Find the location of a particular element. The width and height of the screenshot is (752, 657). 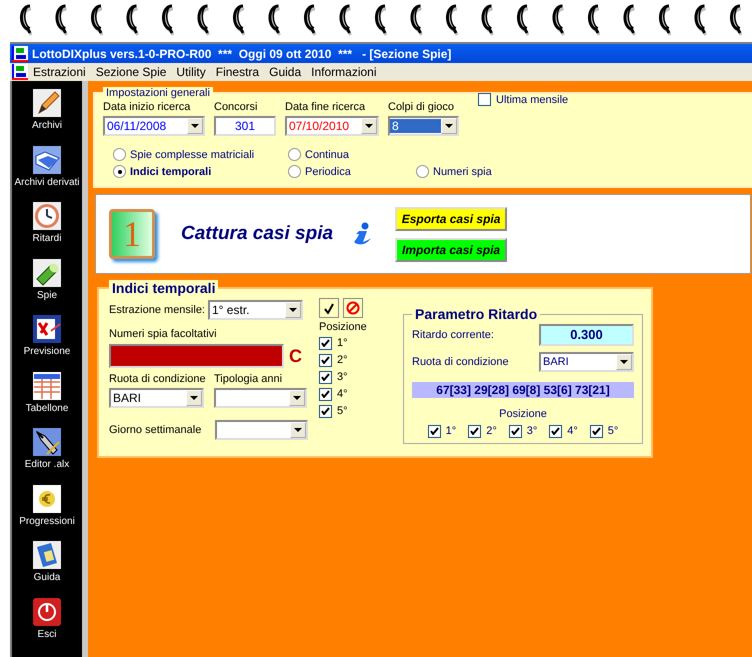

field-label: Numeri spia facoltativi is located at coordinates (163, 334).